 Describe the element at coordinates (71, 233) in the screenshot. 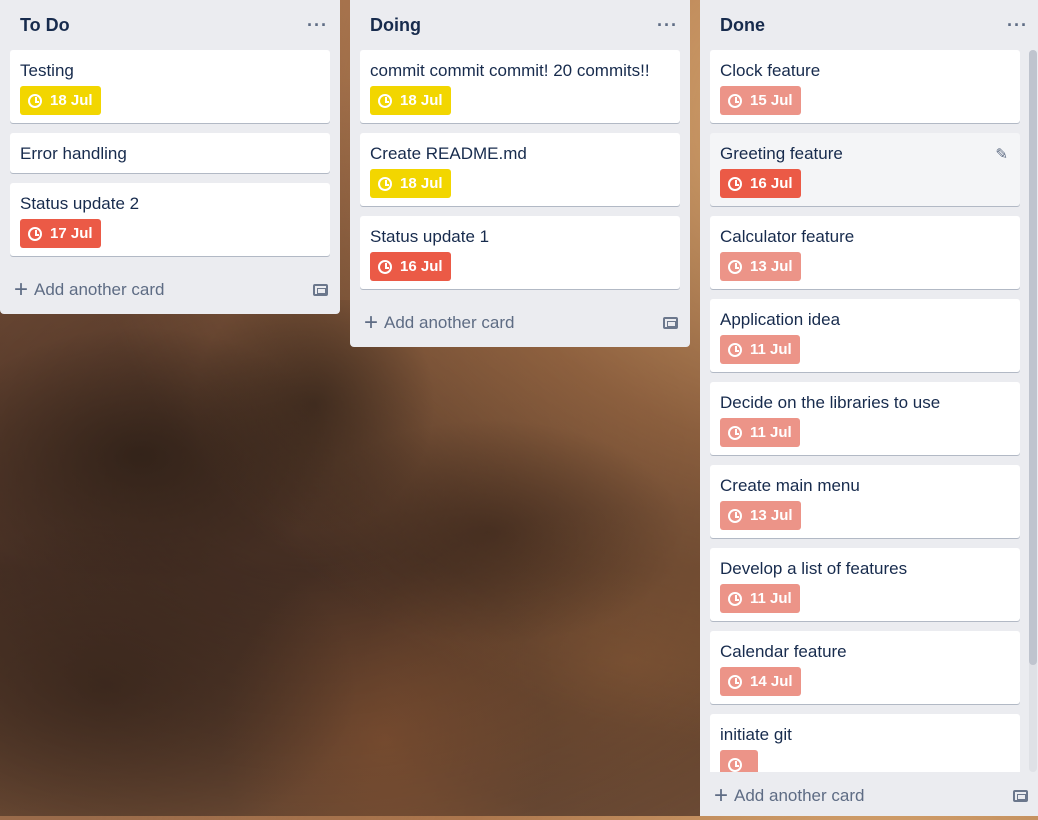

I see `due-date: 17 Jul` at that location.